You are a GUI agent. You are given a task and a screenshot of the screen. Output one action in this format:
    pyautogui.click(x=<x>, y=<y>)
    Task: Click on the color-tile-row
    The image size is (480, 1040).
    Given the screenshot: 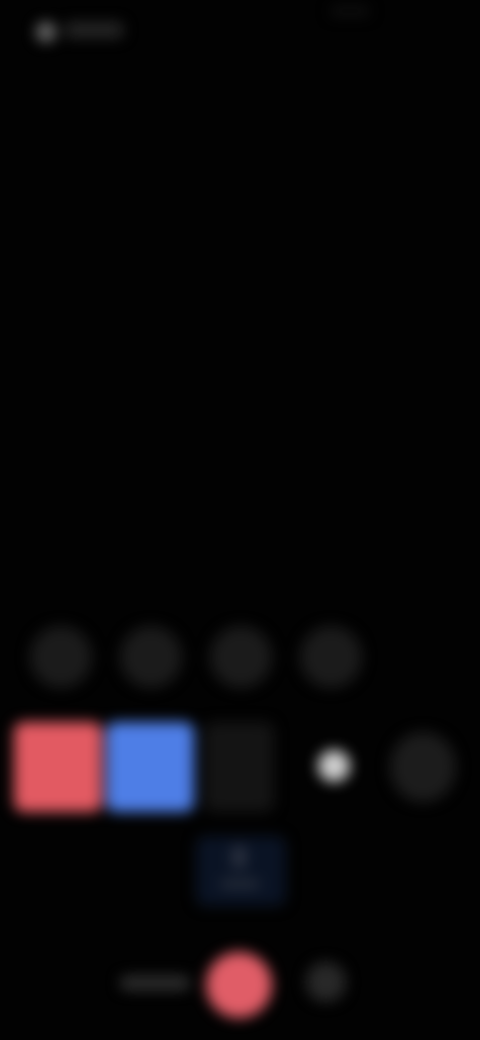 What is the action you would take?
    pyautogui.click(x=240, y=770)
    